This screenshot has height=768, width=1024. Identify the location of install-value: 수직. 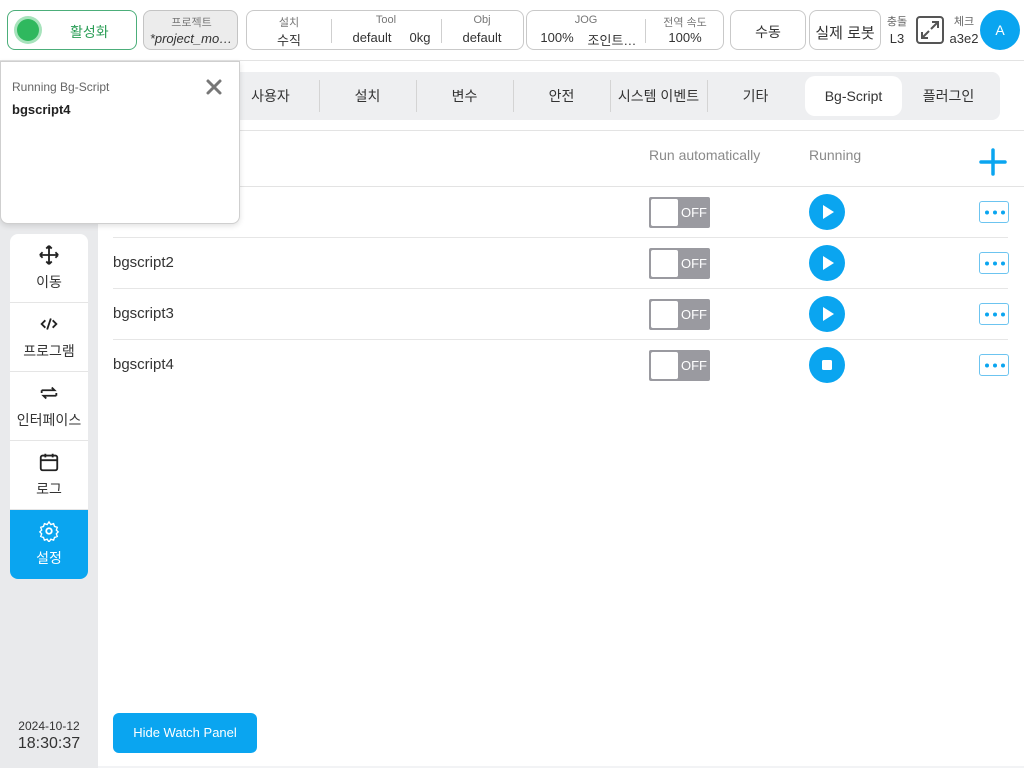
(289, 40).